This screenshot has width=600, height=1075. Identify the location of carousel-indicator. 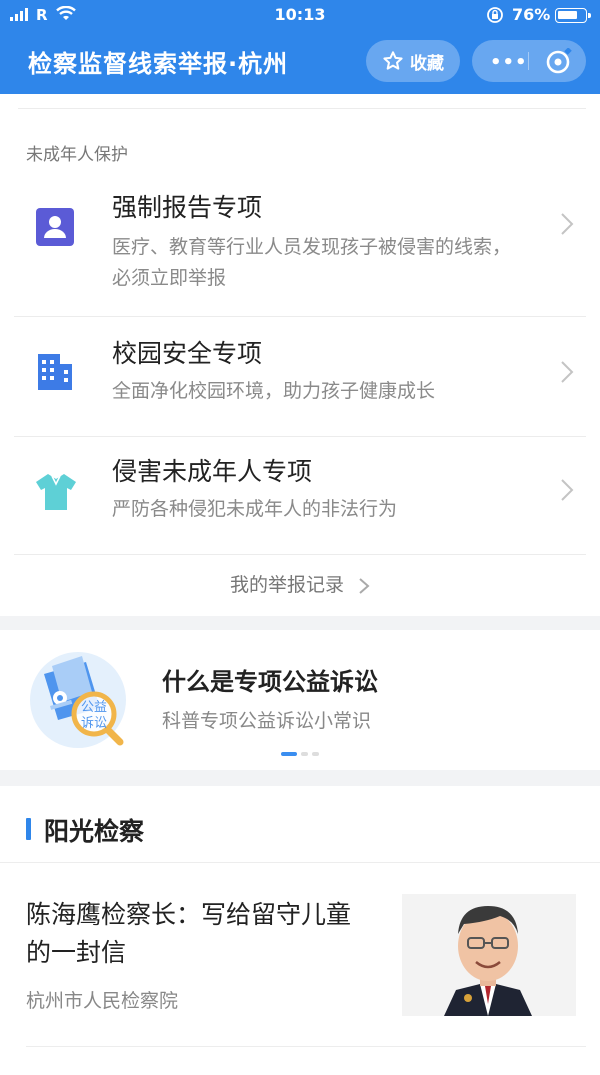
(300, 754).